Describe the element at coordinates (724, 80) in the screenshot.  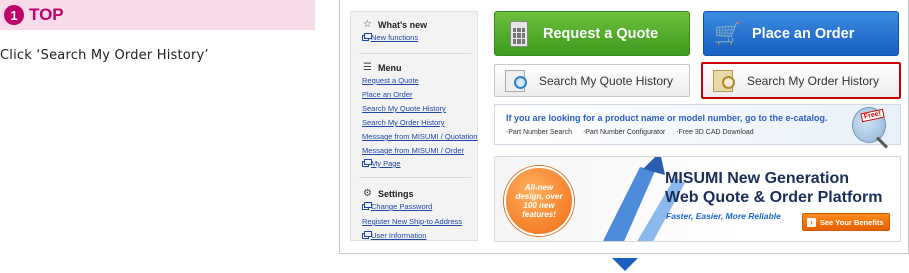
I see `search-box-icon` at that location.